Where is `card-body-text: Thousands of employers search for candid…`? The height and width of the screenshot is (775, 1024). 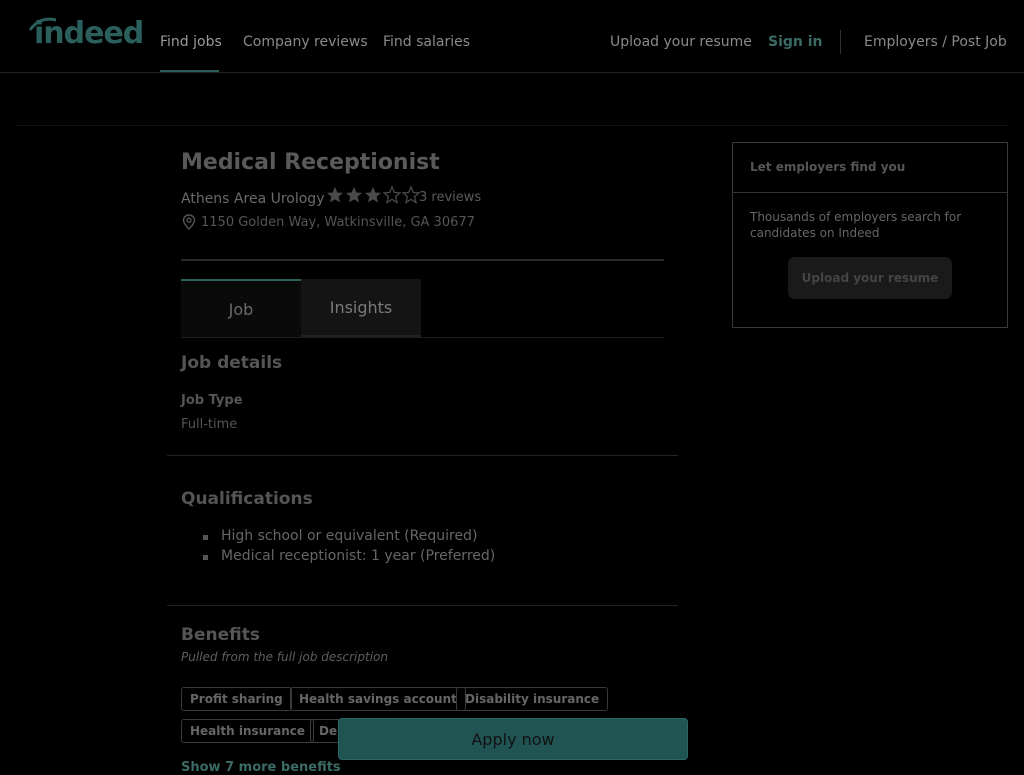
card-body-text: Thousands of employers search for candid… is located at coordinates (856, 225).